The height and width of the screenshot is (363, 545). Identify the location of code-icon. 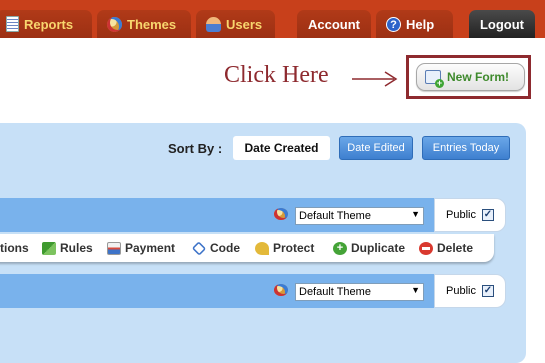
(199, 248).